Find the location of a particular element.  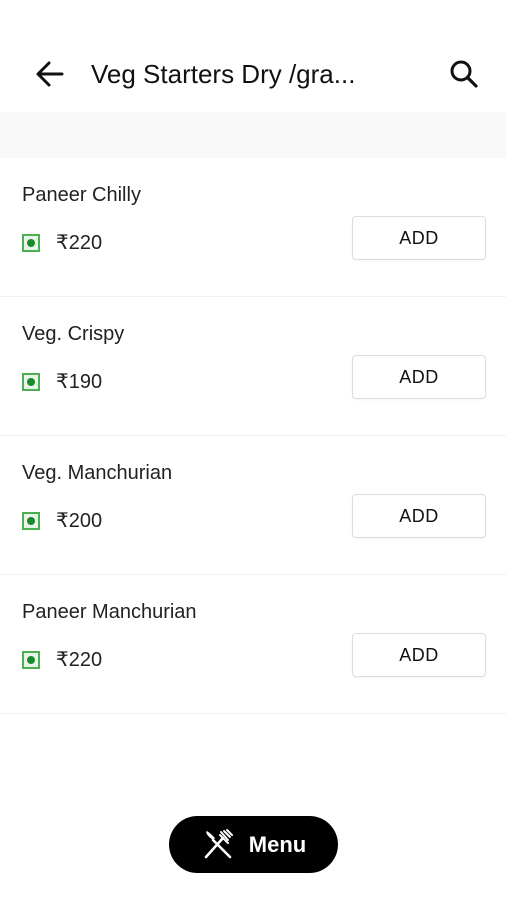

back-button is located at coordinates (50, 74).